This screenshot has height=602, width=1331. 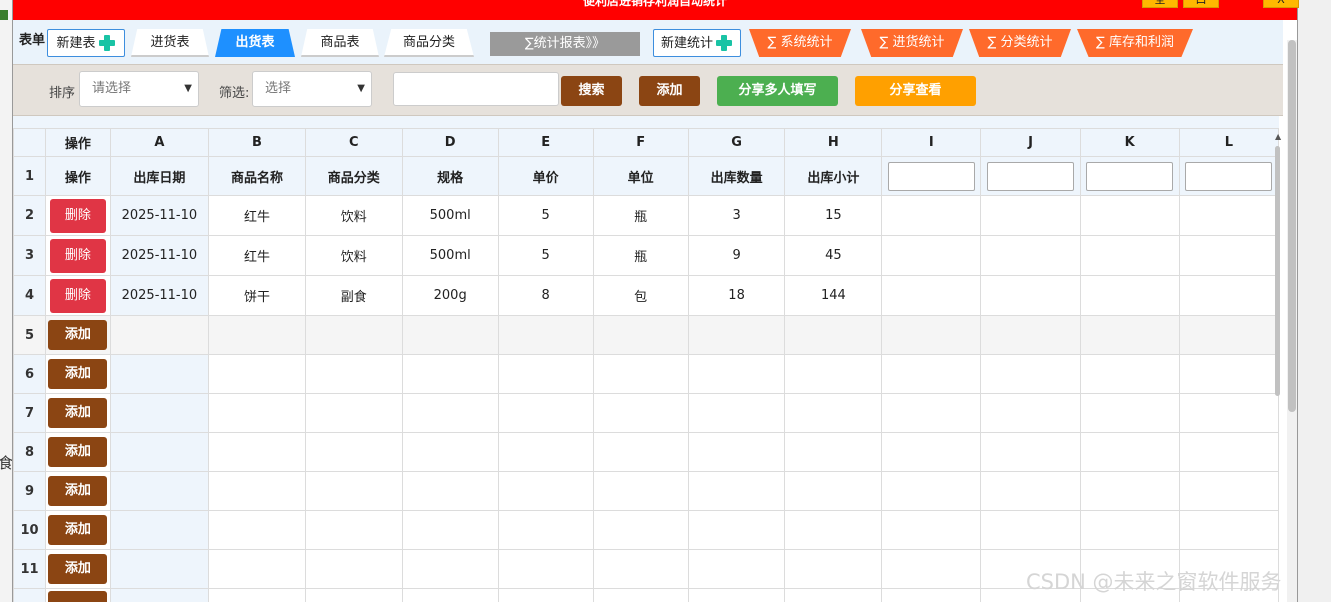 I want to click on table-cell: 500ml, so click(x=450, y=215).